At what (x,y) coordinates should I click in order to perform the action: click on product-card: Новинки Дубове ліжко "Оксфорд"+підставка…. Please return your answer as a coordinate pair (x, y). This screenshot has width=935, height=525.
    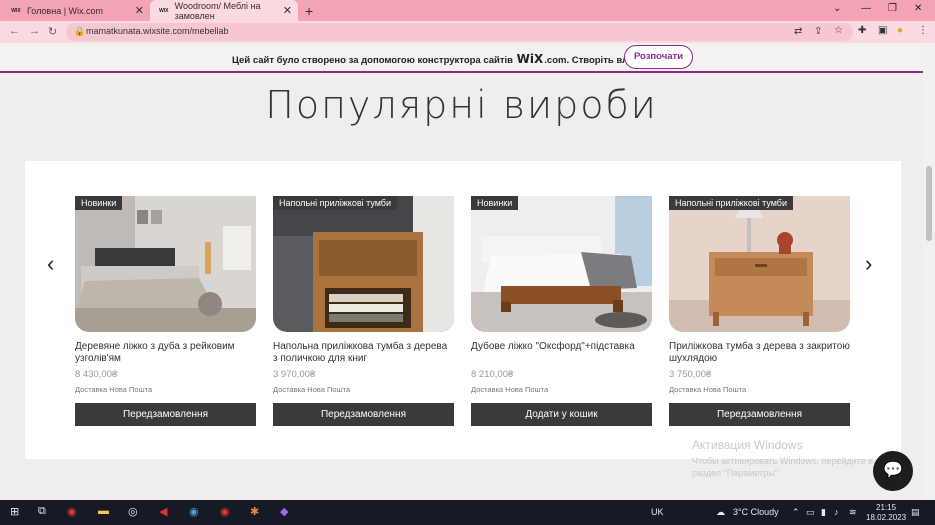
    Looking at the image, I should click on (561, 311).